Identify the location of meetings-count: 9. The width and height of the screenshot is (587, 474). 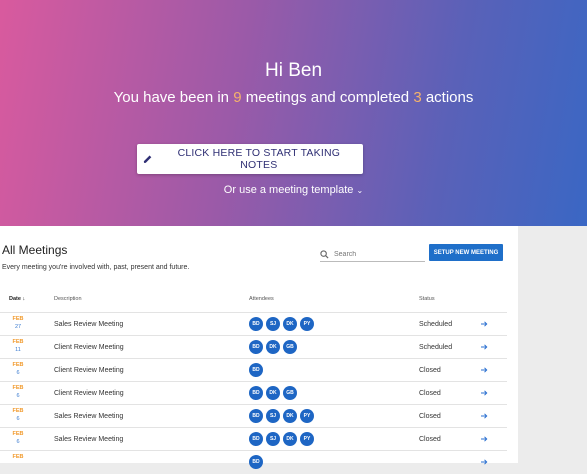
(237, 97).